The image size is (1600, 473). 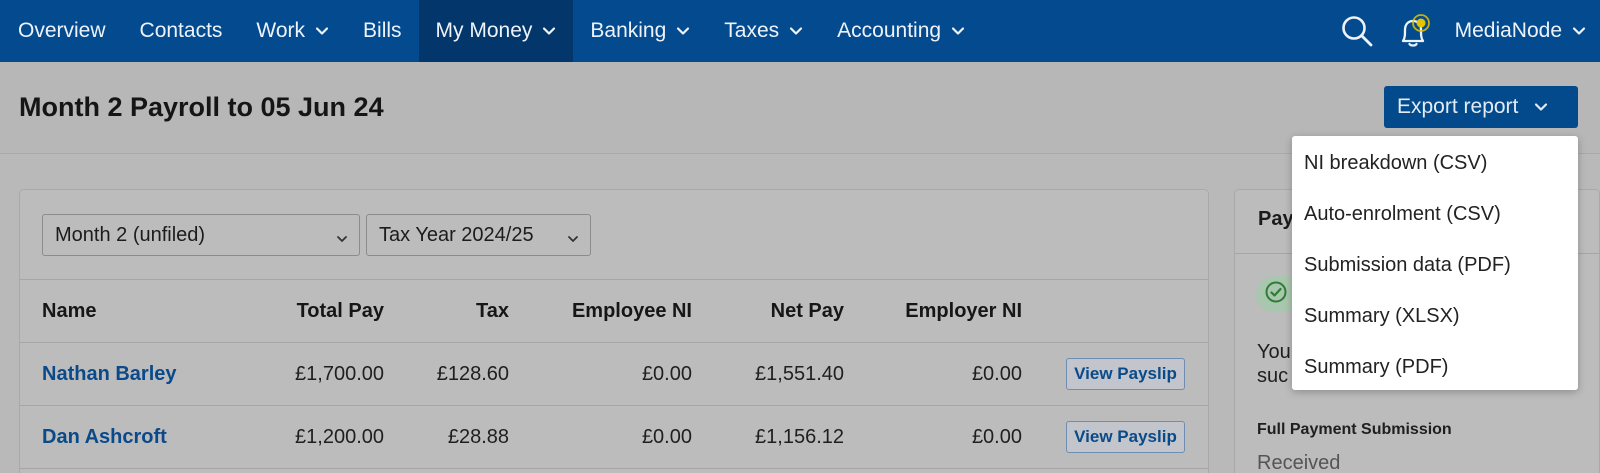 What do you see at coordinates (752, 30) in the screenshot?
I see `nav-taxes-label: Taxes` at bounding box center [752, 30].